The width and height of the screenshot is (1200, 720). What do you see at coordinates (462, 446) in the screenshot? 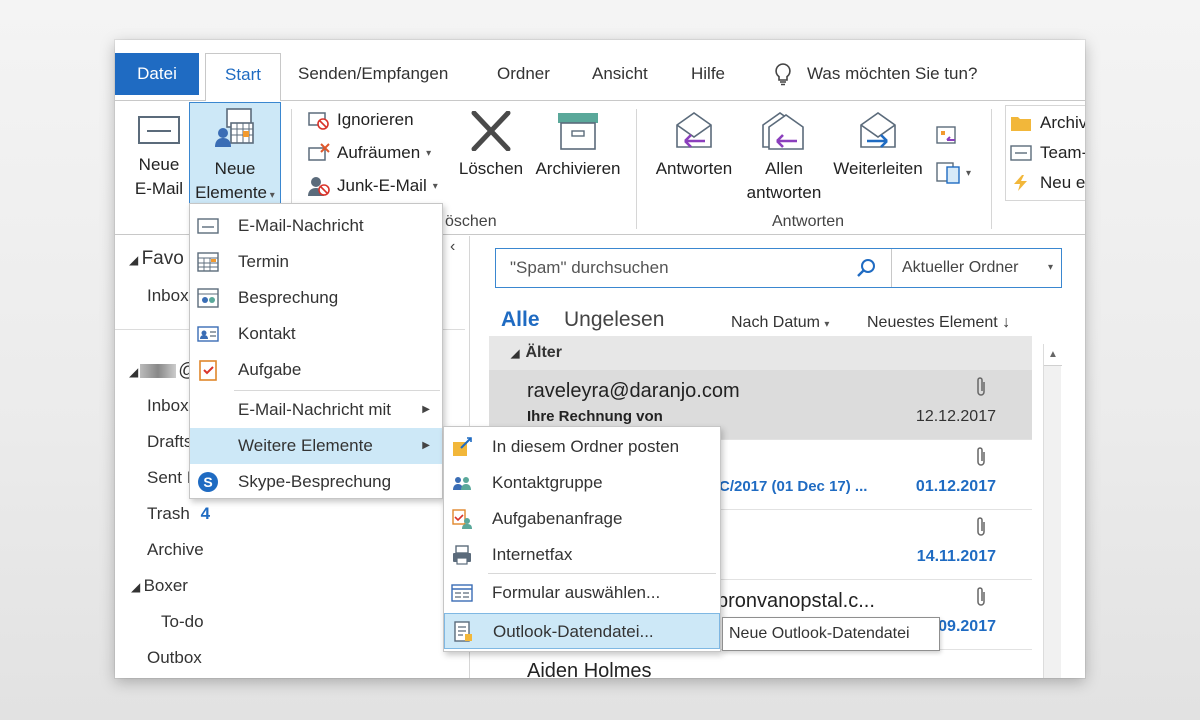
I see `post-icon` at bounding box center [462, 446].